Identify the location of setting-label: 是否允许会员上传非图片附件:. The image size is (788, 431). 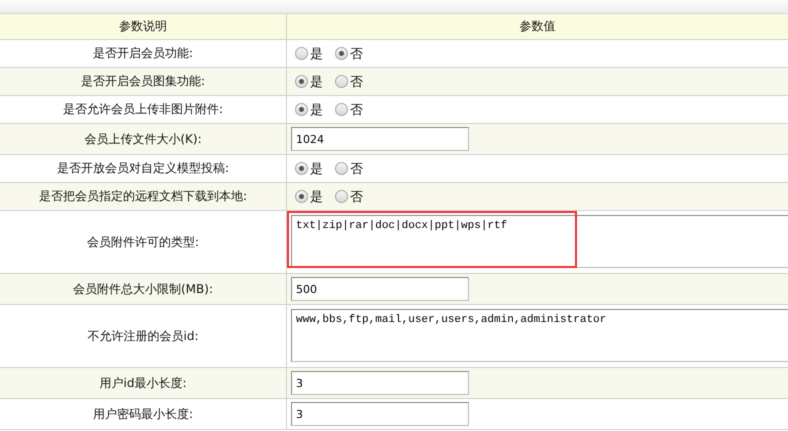
(143, 109).